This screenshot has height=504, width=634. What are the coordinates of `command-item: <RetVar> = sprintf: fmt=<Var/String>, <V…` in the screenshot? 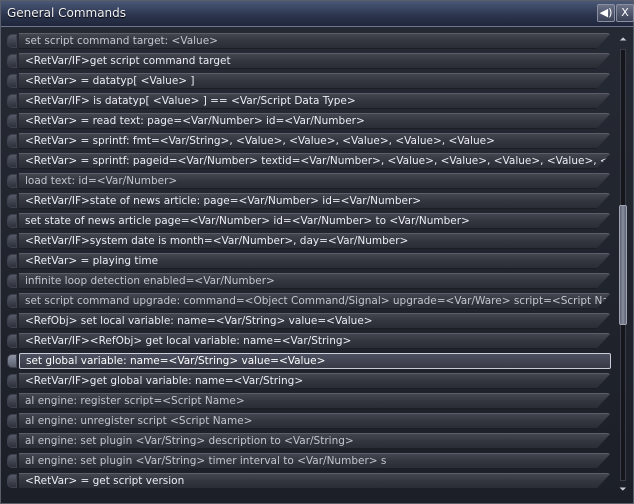 It's located at (309, 141).